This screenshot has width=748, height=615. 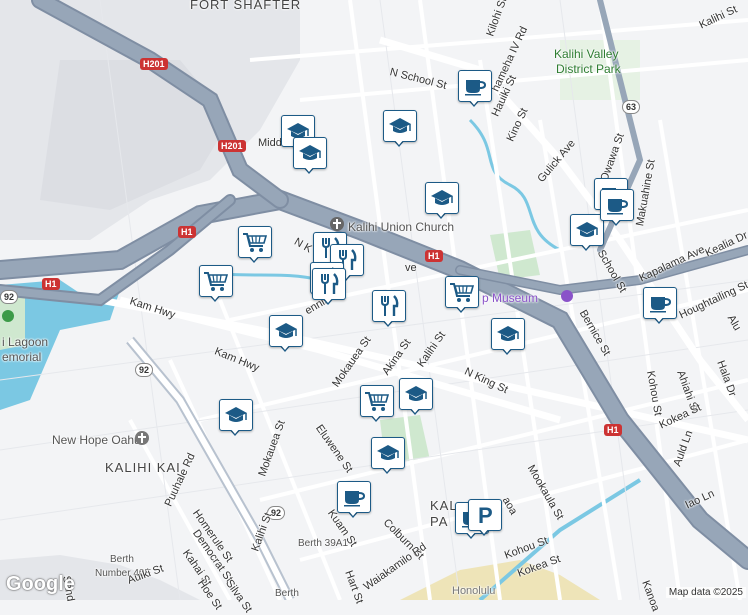 What do you see at coordinates (270, 143) in the screenshot?
I see `street-label: Midd` at bounding box center [270, 143].